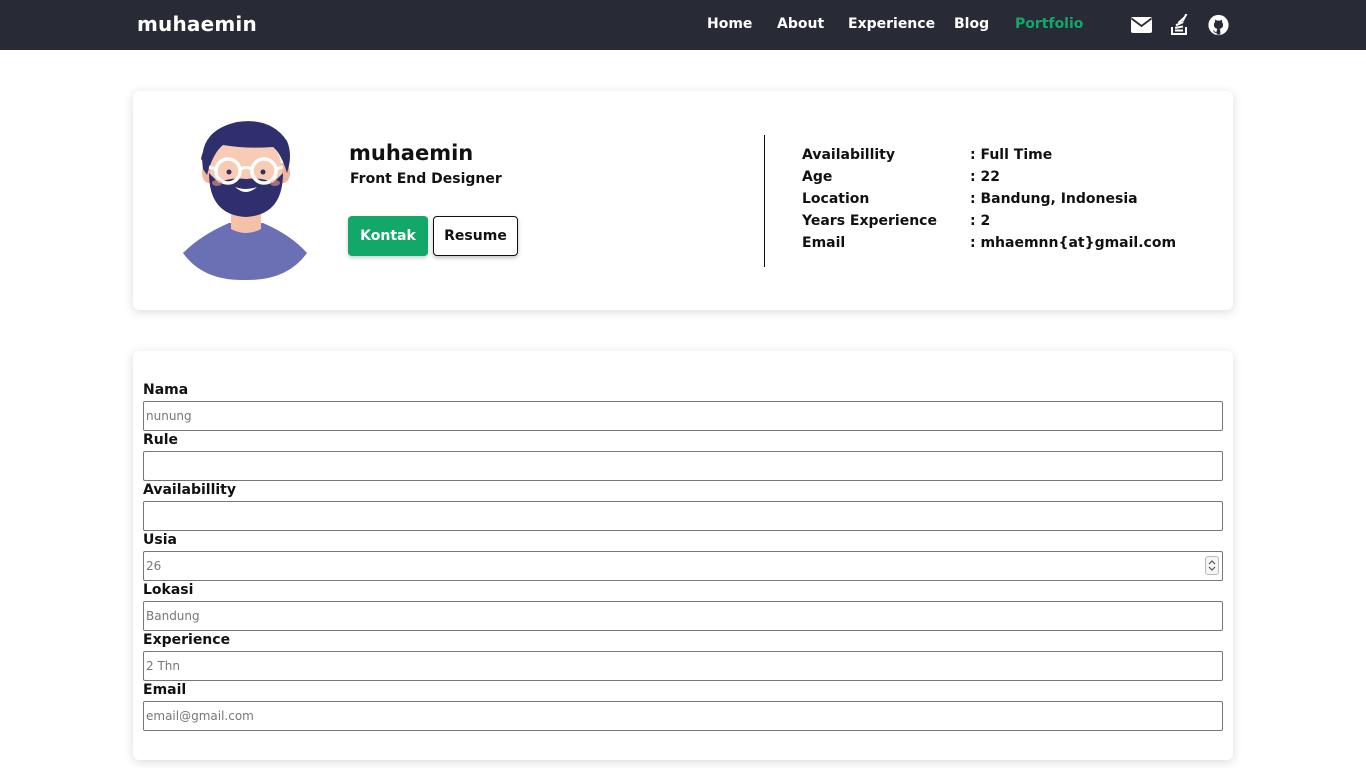  I want to click on info-label: Availabillity, so click(848, 155).